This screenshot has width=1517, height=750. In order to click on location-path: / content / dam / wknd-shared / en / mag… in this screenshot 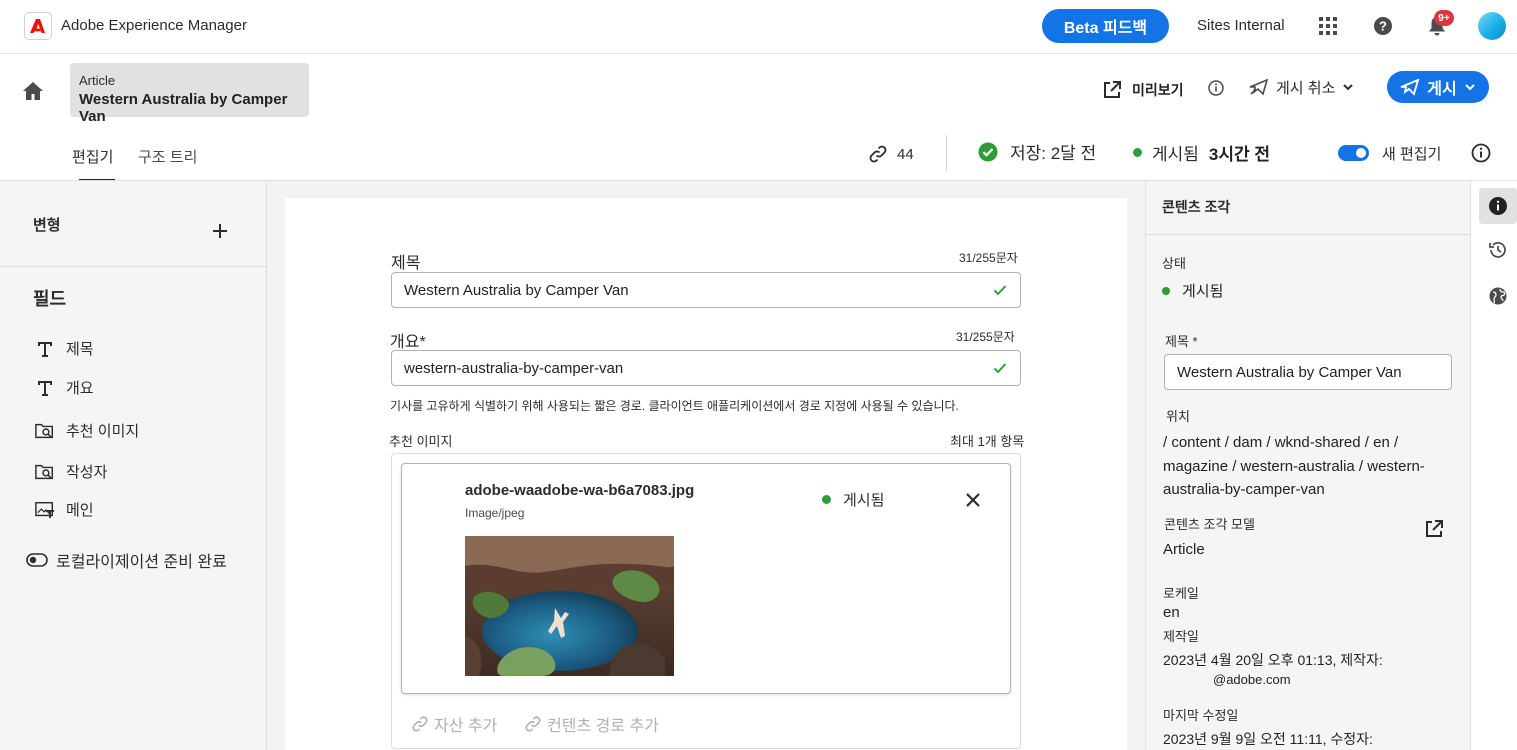, I will do `click(1294, 466)`.